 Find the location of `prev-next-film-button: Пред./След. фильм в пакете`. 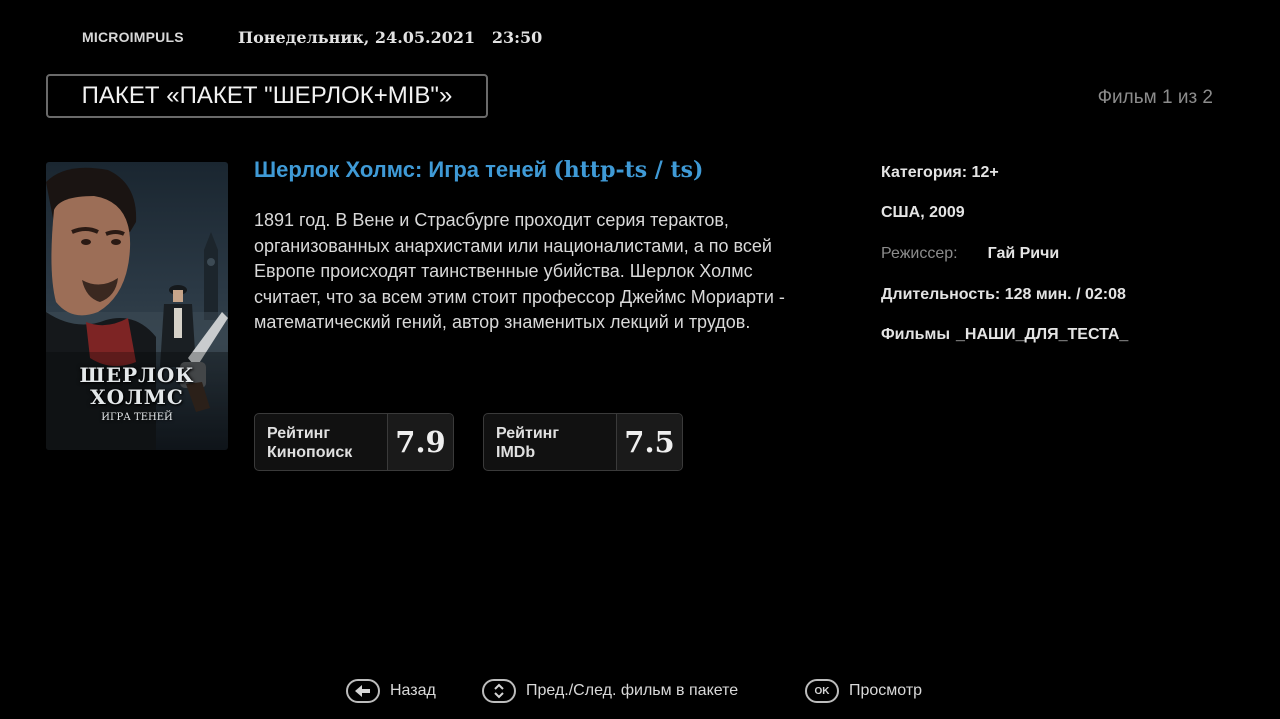

prev-next-film-button: Пред./След. фильм в пакете is located at coordinates (610, 691).